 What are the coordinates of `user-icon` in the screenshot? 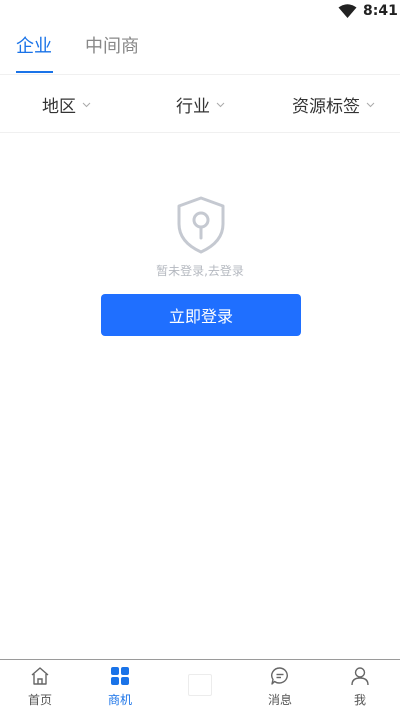 It's located at (360, 676).